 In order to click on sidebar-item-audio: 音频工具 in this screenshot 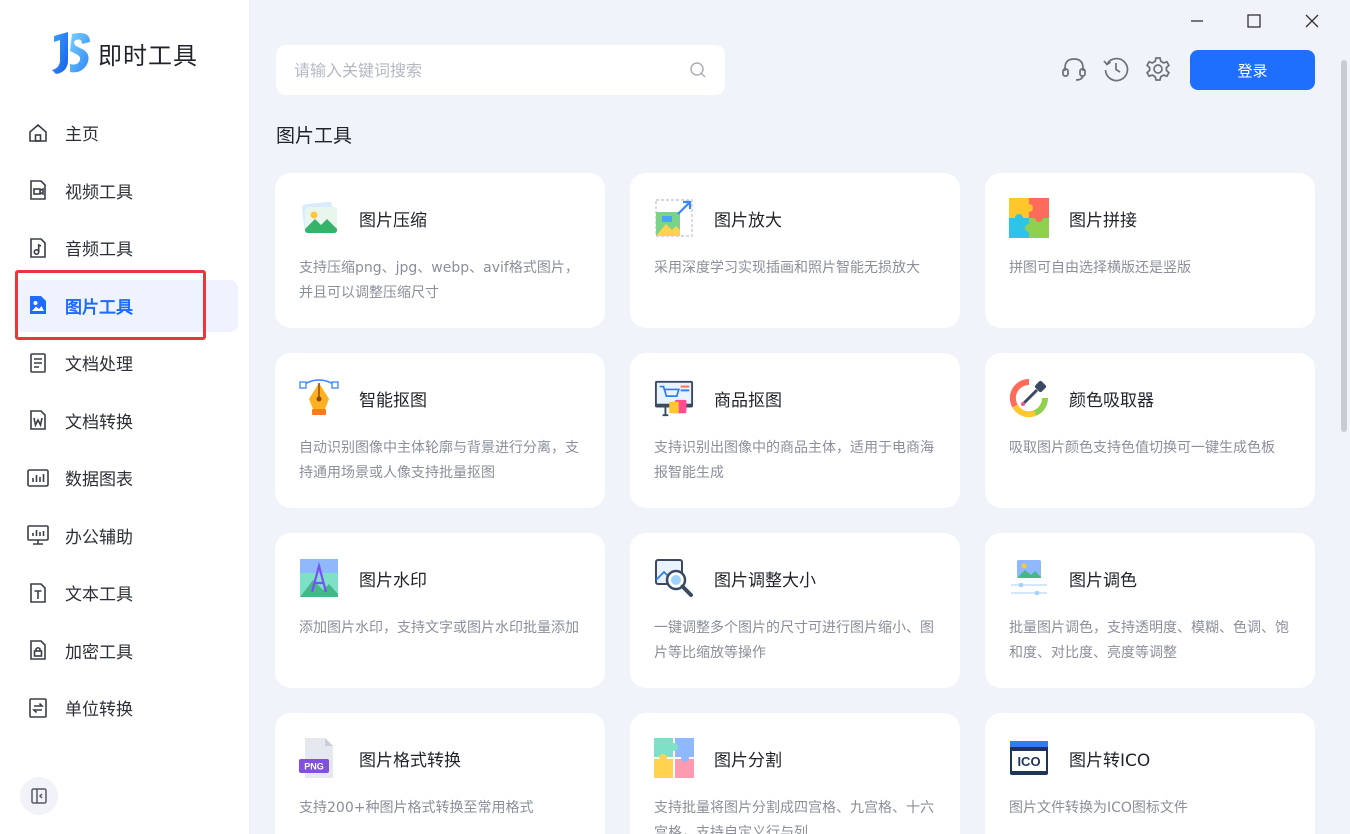, I will do `click(125, 248)`.